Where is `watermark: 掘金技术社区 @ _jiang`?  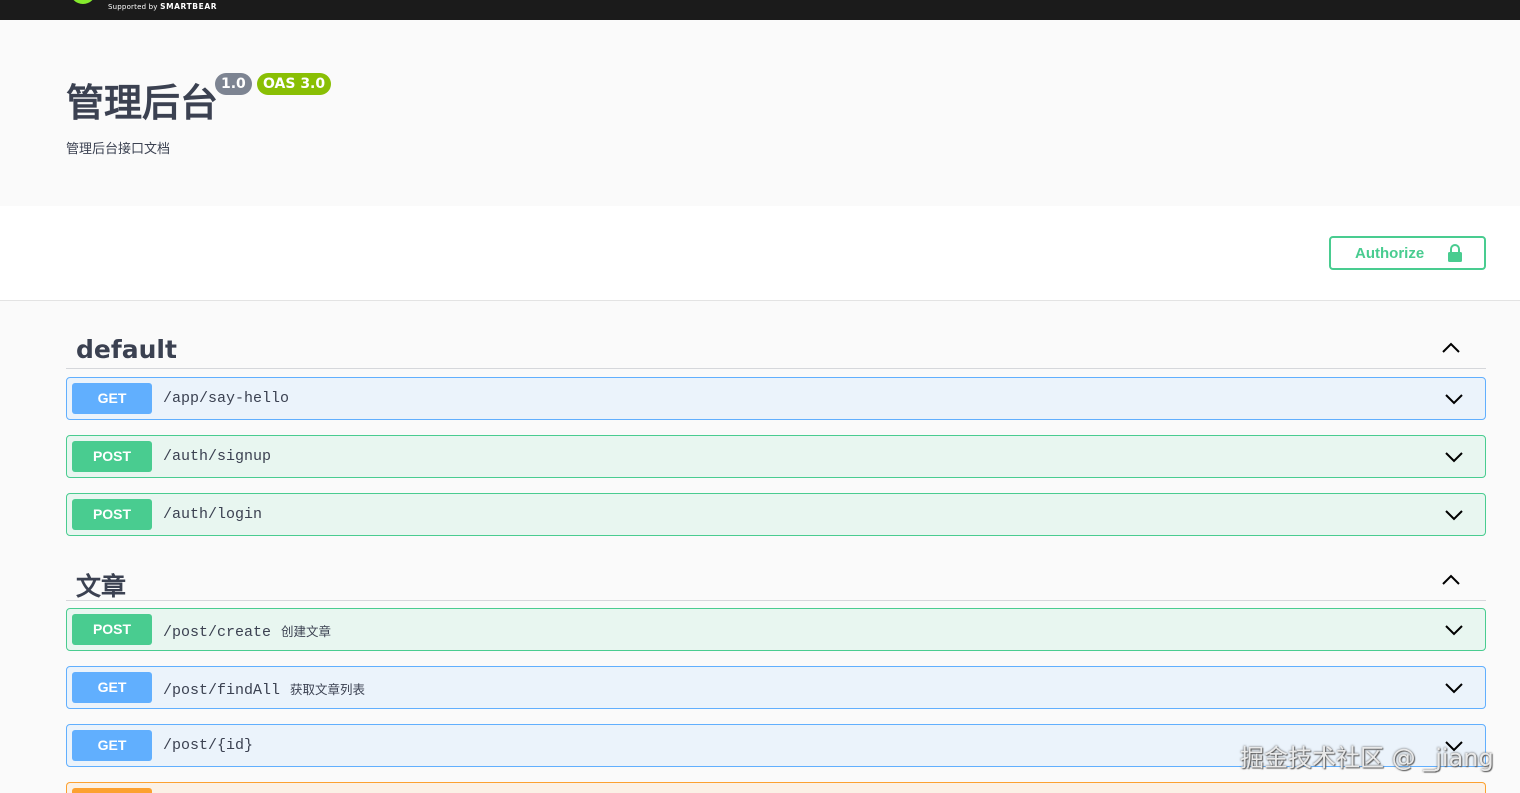 watermark: 掘金技术社区 @ _jiang is located at coordinates (1367, 758).